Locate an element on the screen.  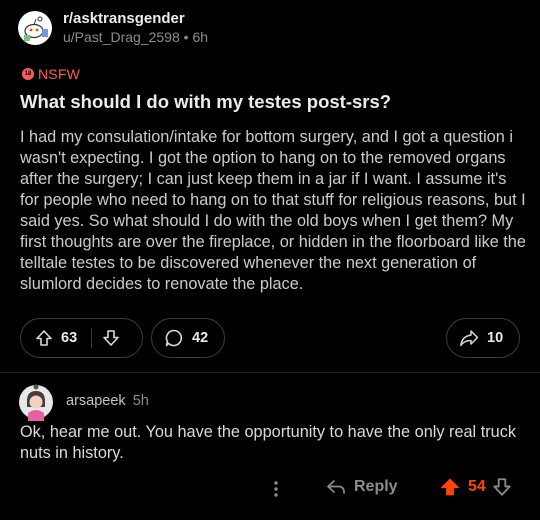
post-meta: r/asktransgender u/Past_Drag_2598 • 6h is located at coordinates (135, 28).